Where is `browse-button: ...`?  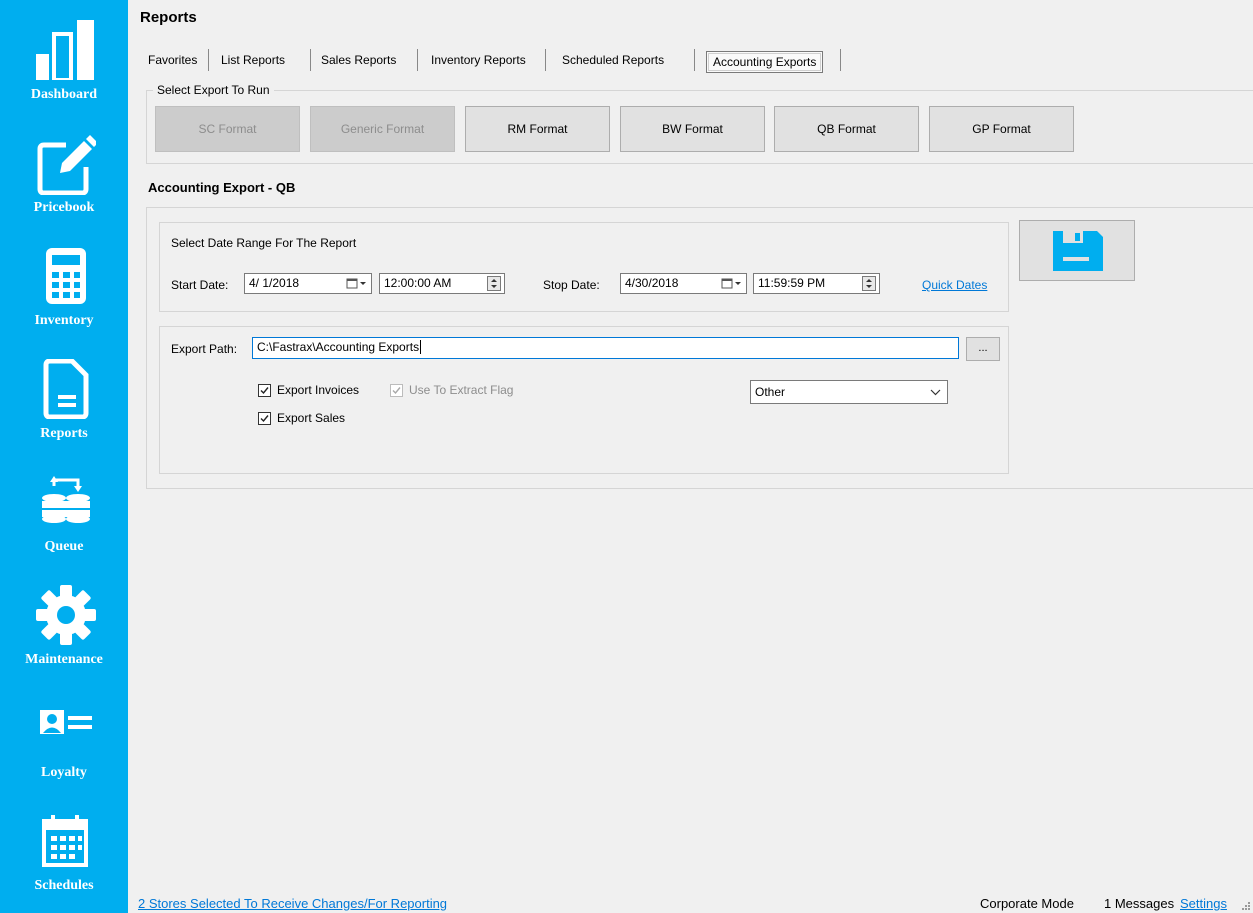 browse-button: ... is located at coordinates (983, 349).